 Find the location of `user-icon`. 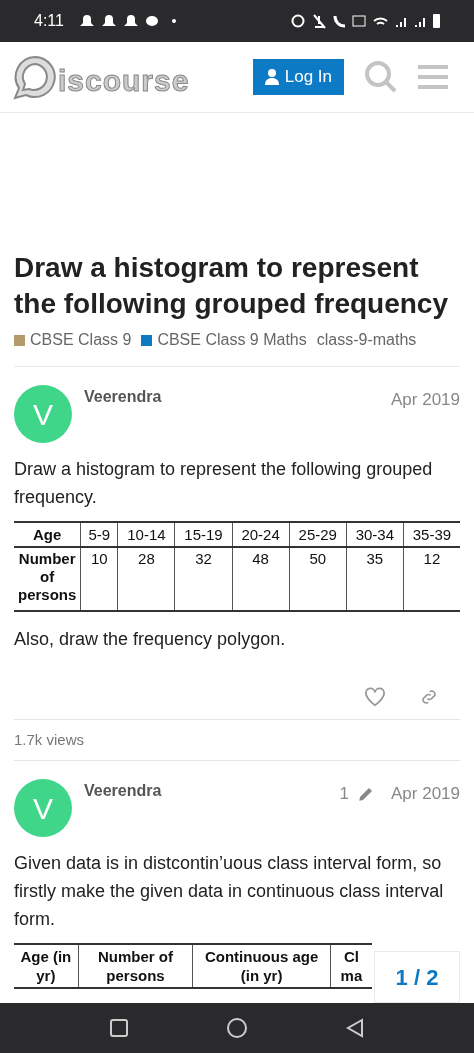

user-icon is located at coordinates (271, 77).